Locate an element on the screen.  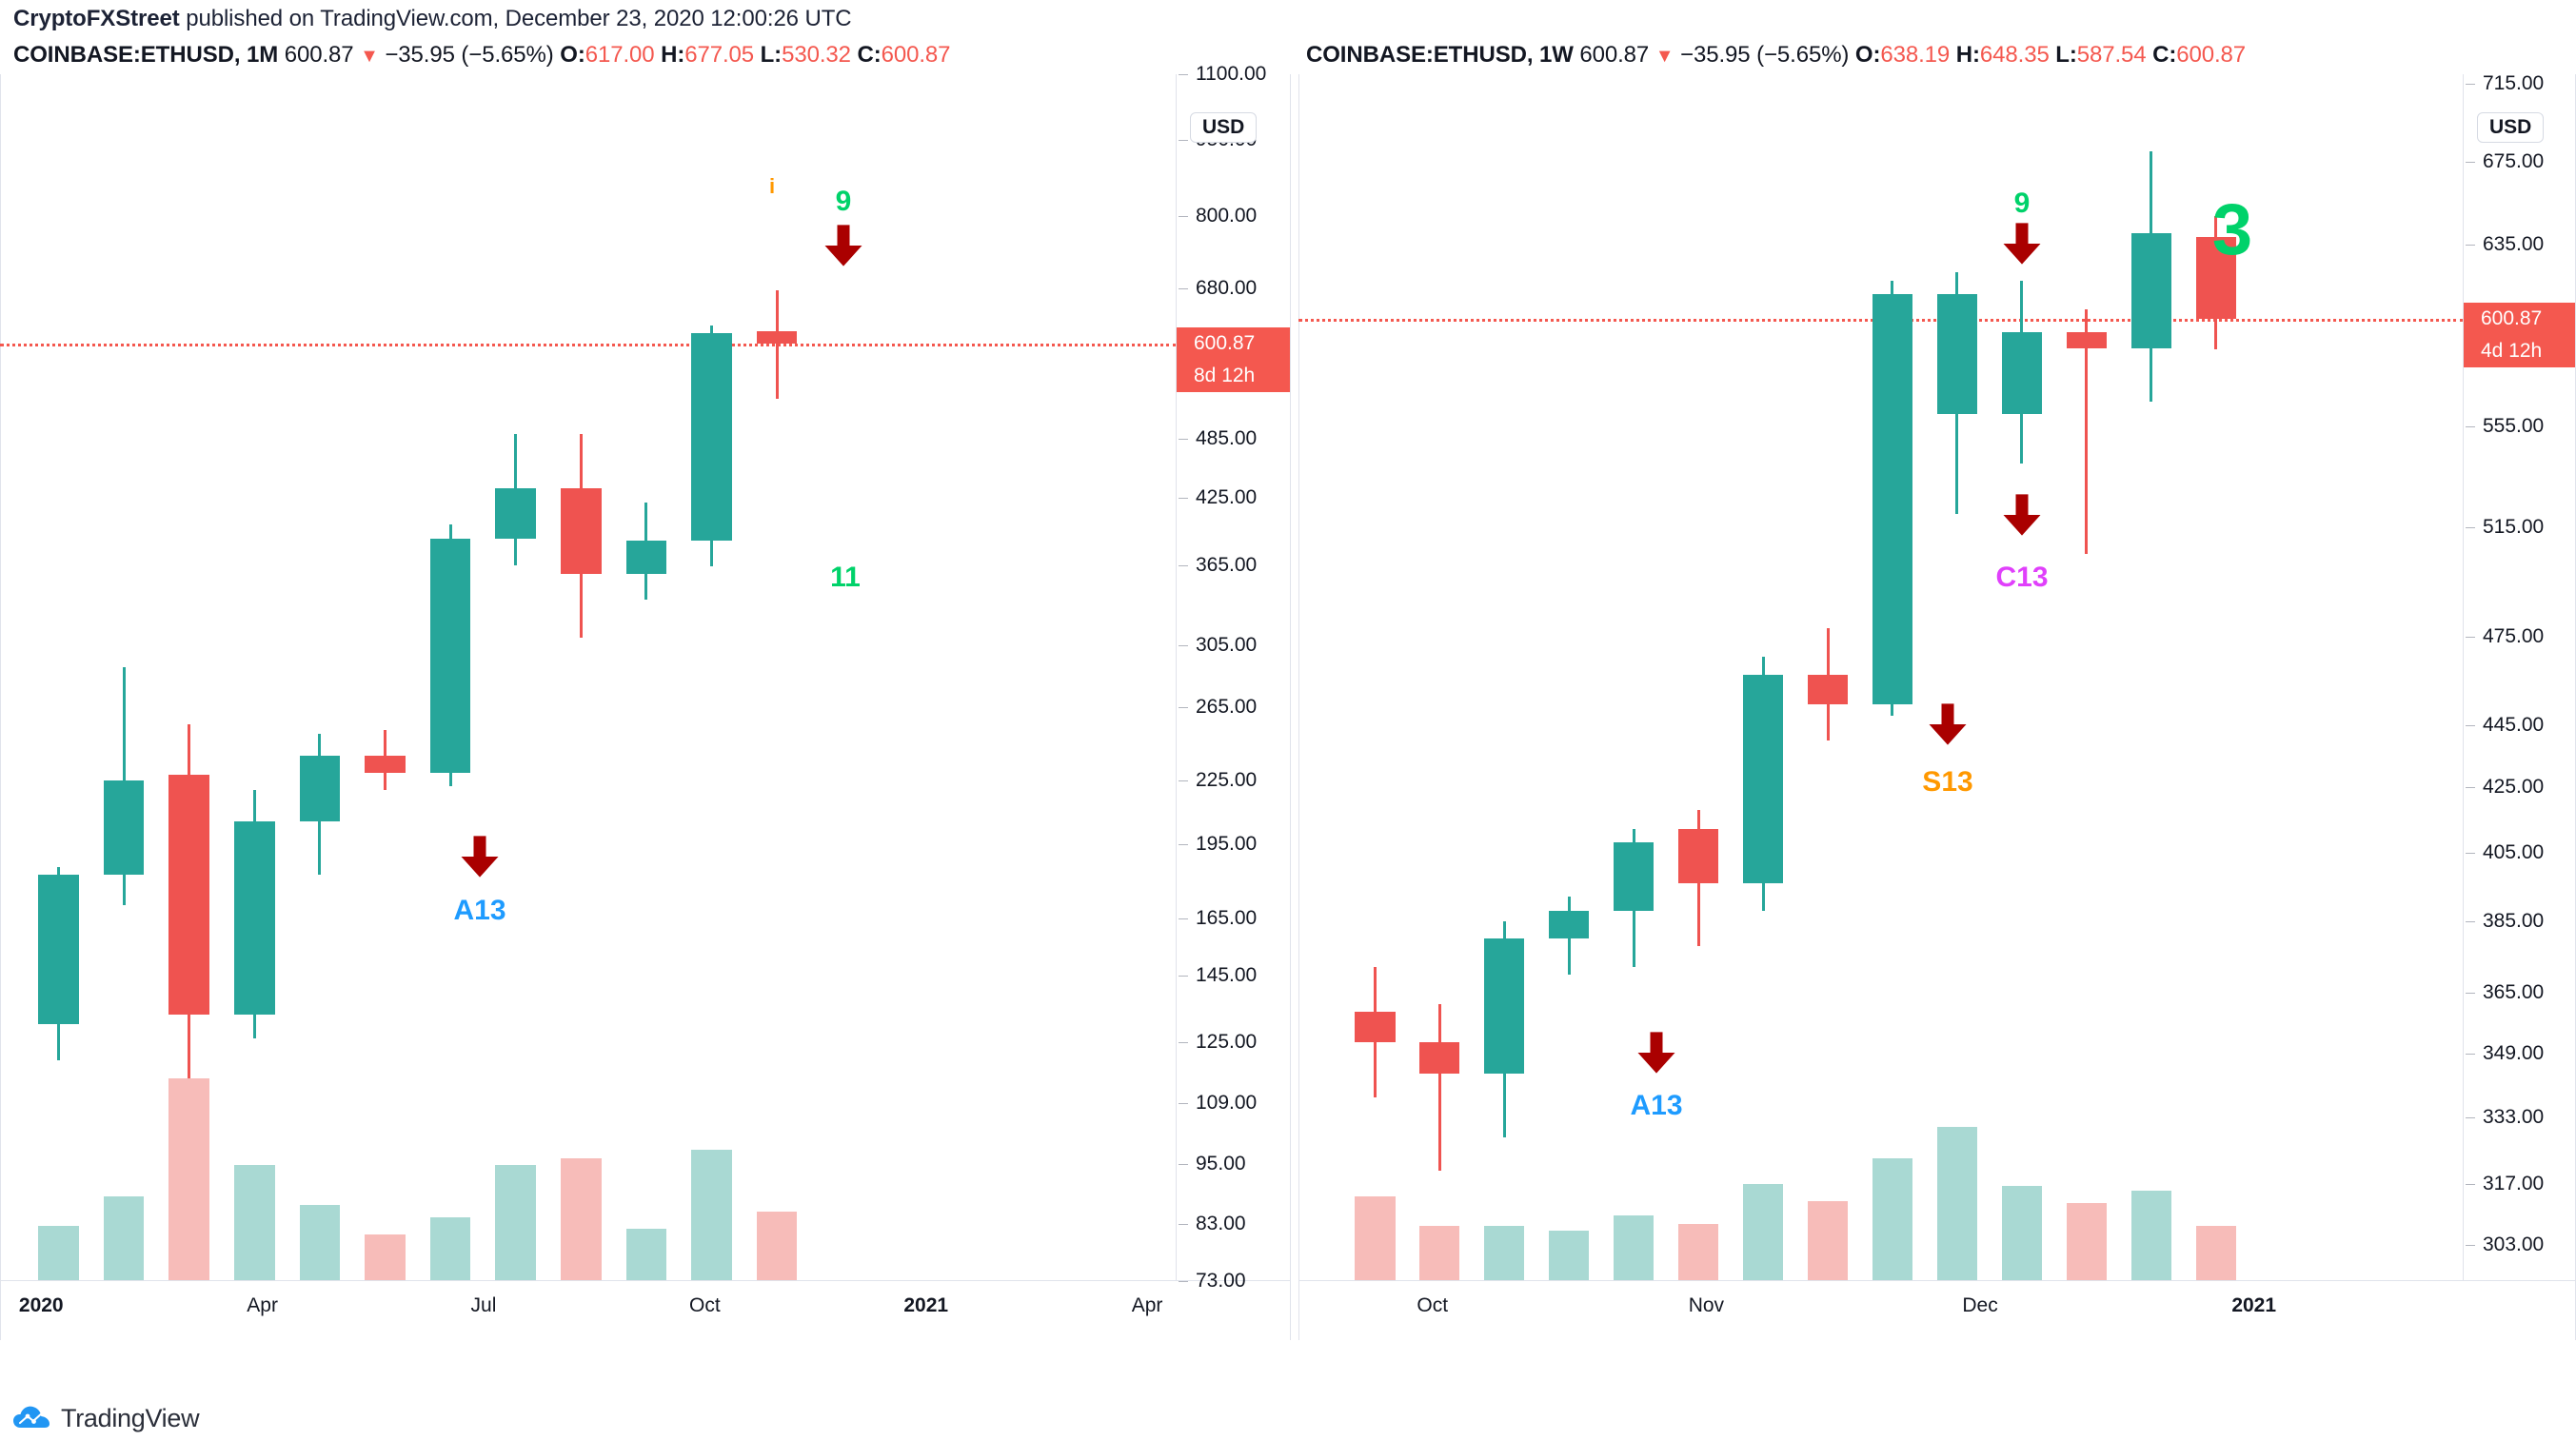
publisher-name: CryptoFXStreet is located at coordinates (96, 18).